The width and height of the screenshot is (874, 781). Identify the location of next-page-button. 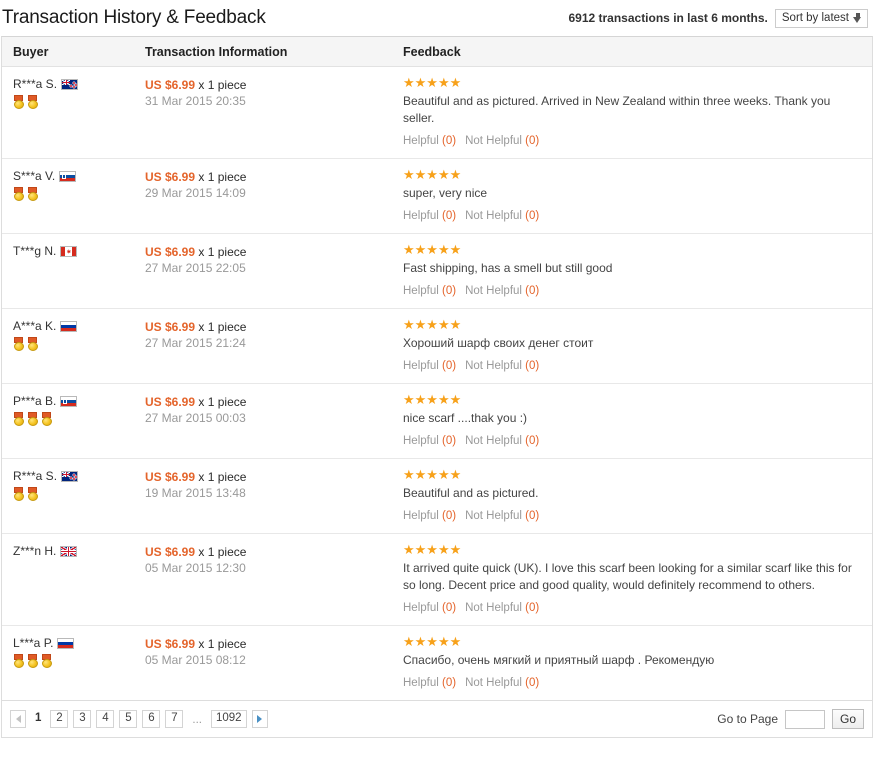
(259, 719).